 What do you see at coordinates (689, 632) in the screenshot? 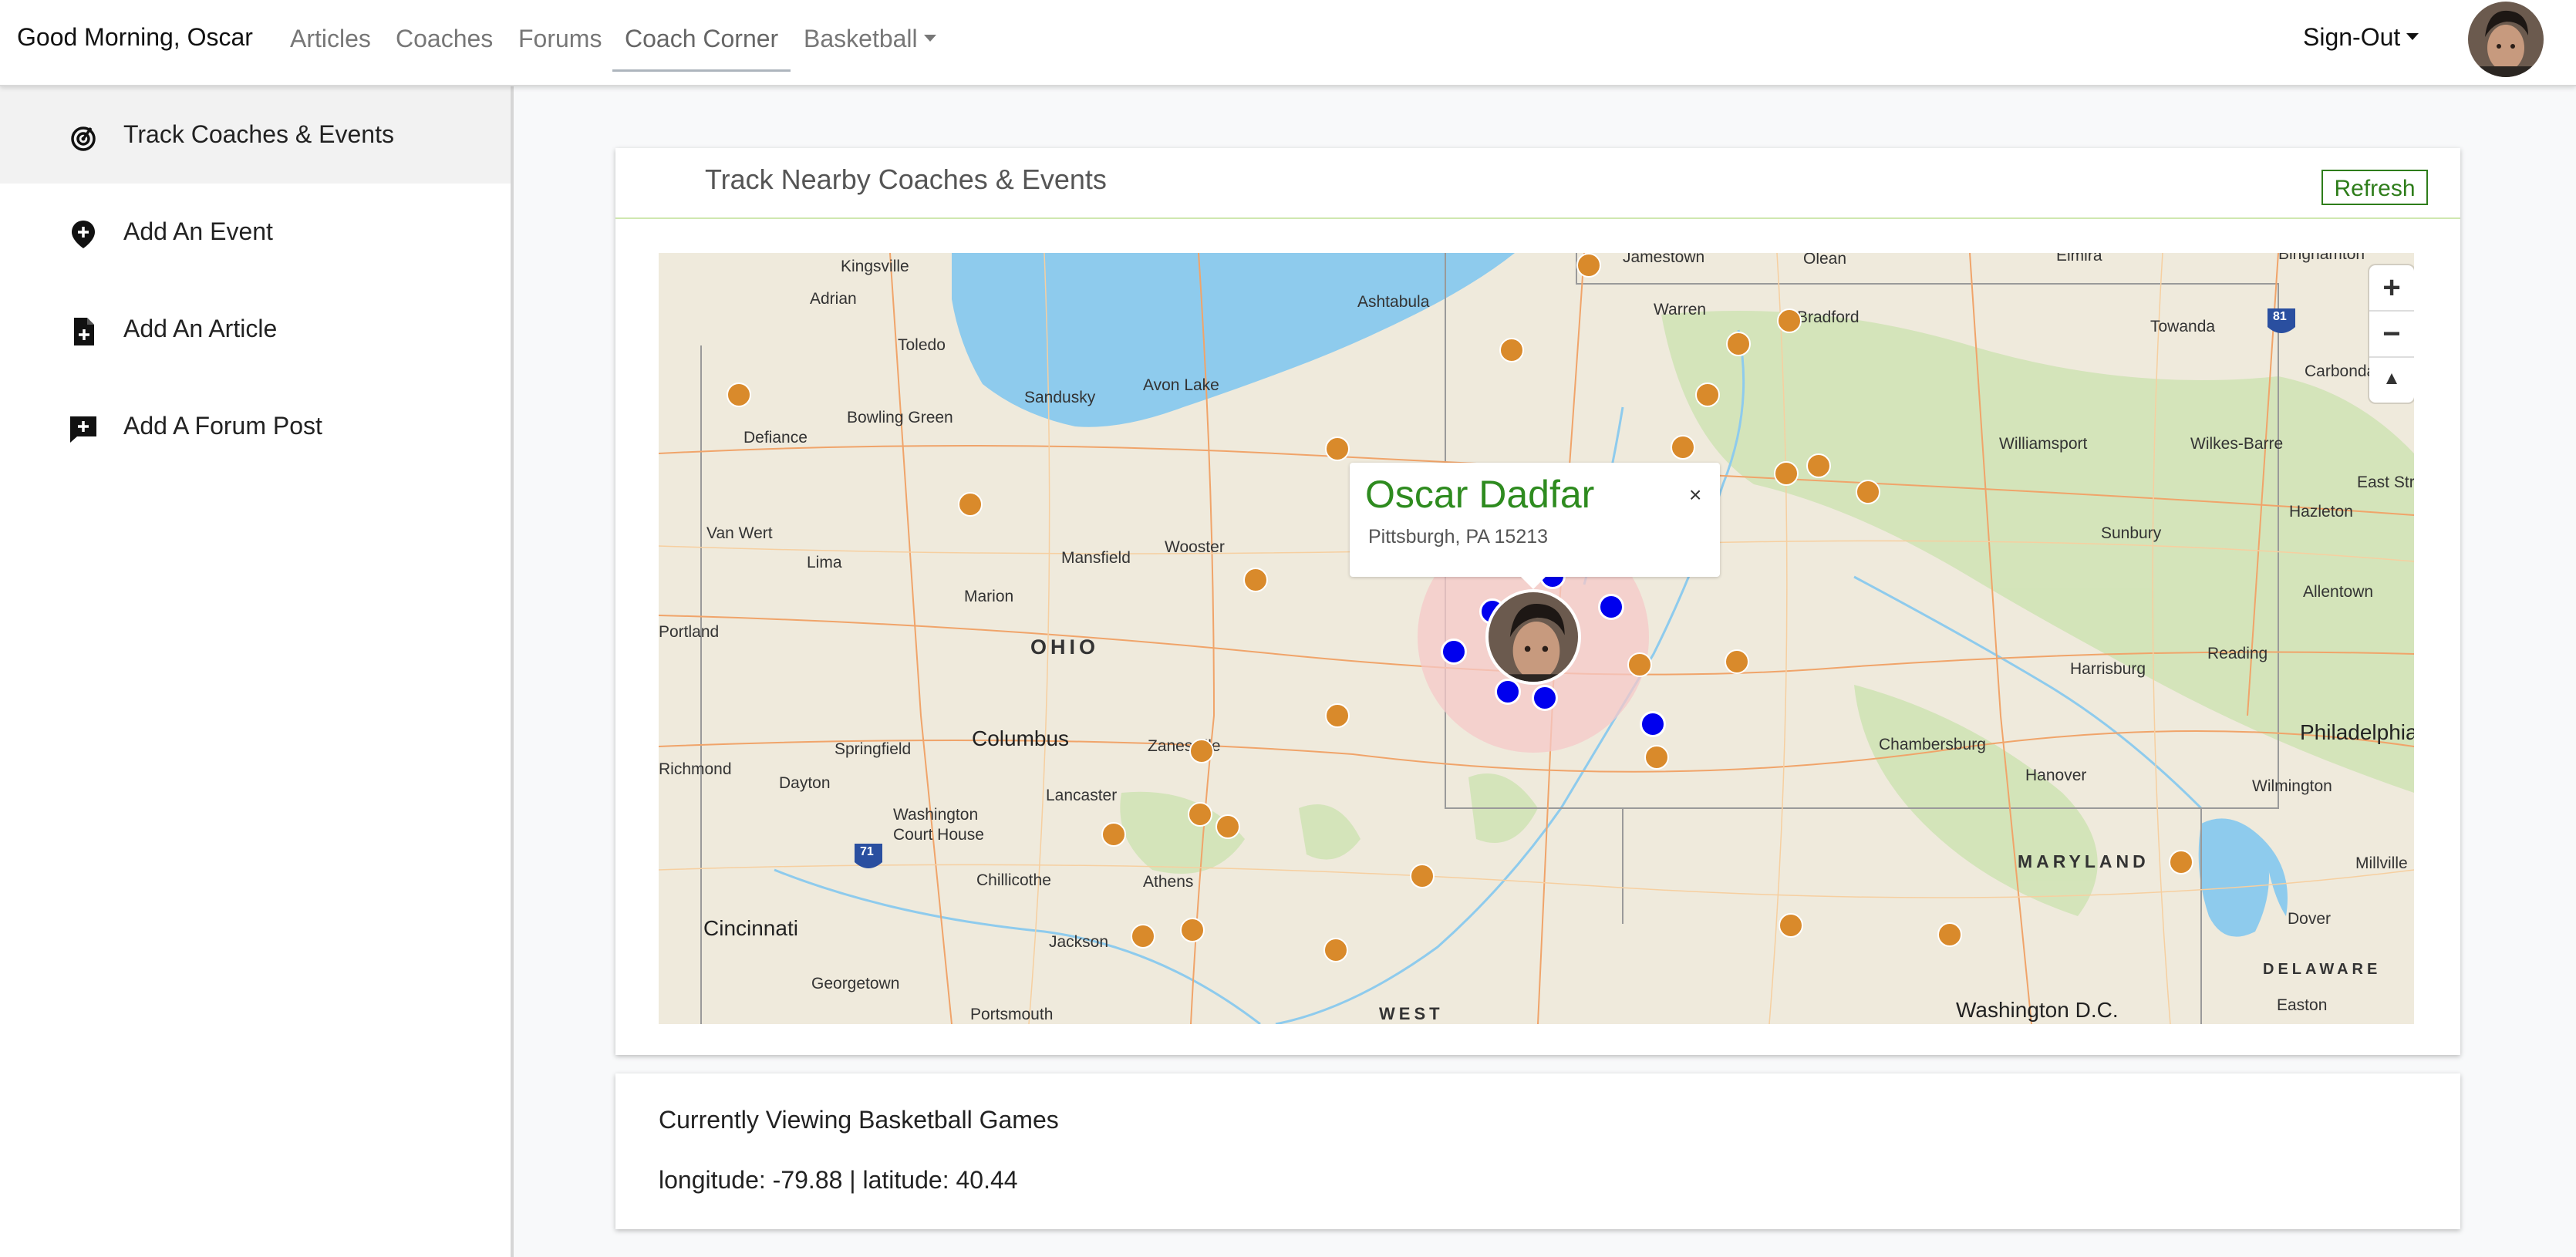
I see `map-city-label: Portland` at bounding box center [689, 632].